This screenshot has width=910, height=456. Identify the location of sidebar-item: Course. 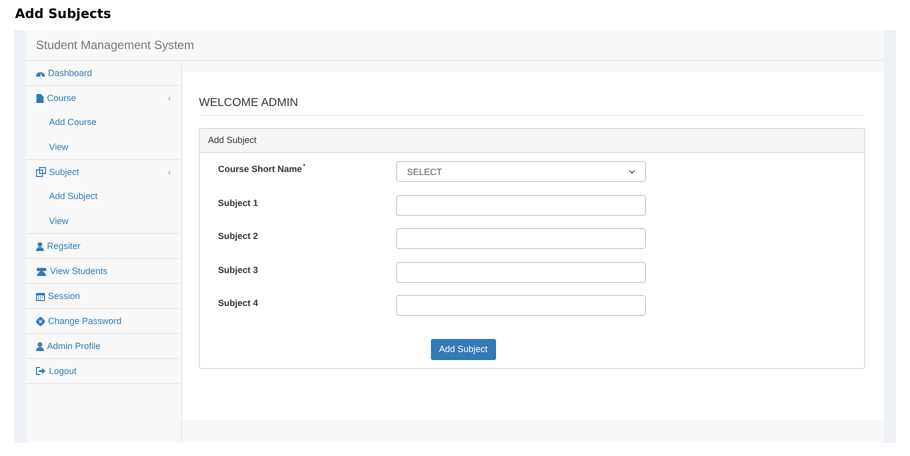
(61, 98).